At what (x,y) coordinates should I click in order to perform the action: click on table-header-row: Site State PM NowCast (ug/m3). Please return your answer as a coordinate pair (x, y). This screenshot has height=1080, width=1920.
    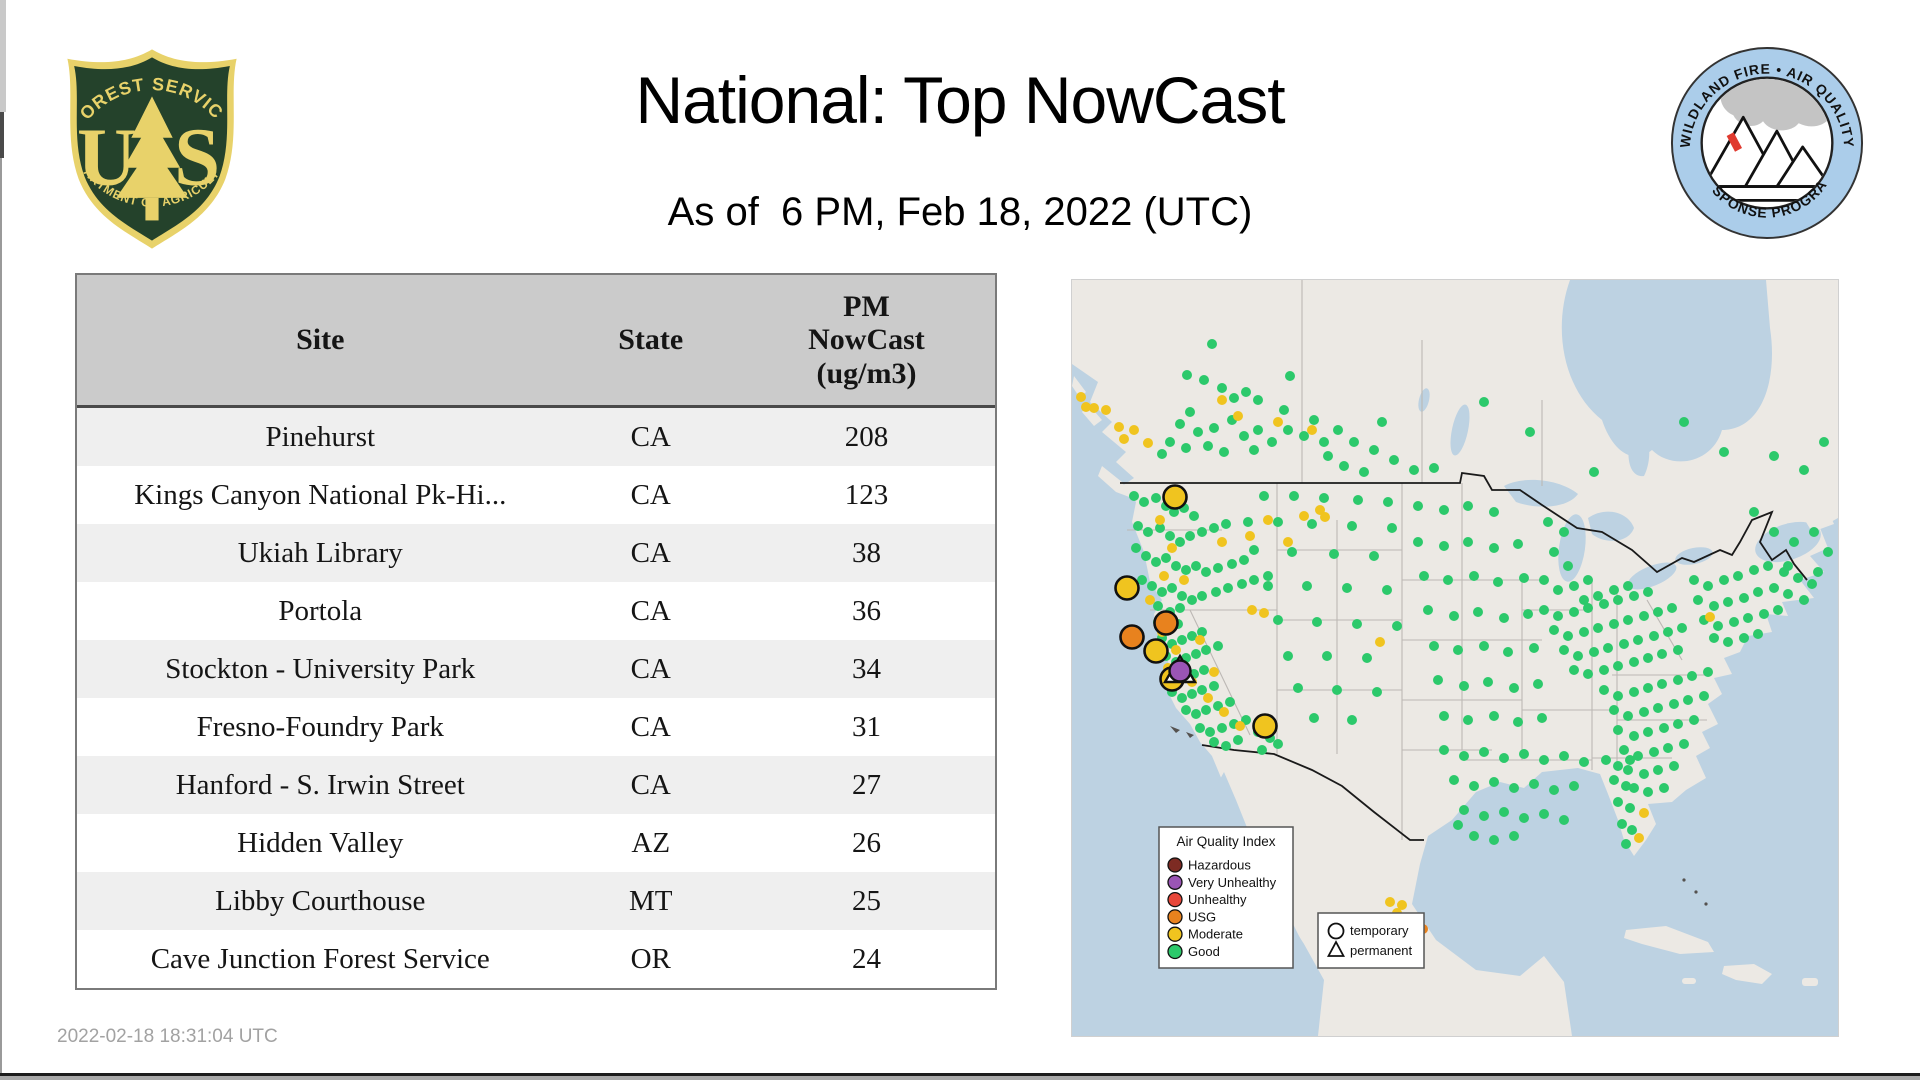
    Looking at the image, I should click on (536, 341).